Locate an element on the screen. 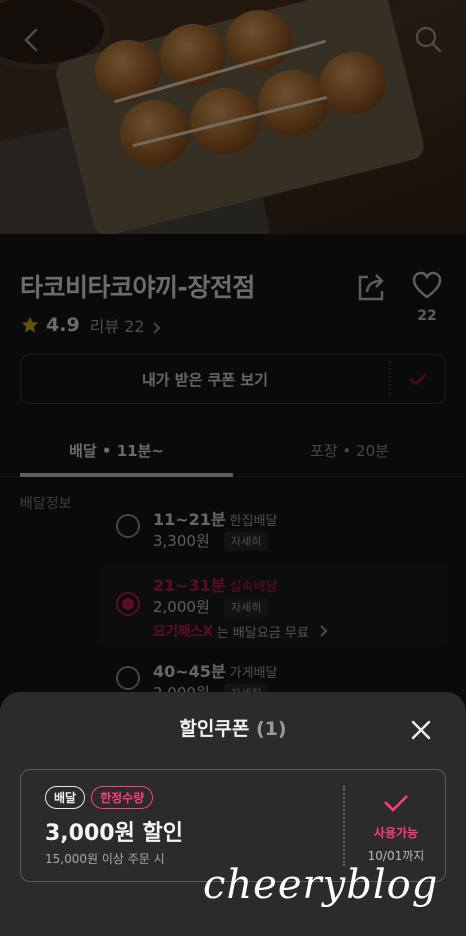 The width and height of the screenshot is (466, 936). my-coupons-label: 내가 받은 쿠폰 보기 is located at coordinates (205, 379).